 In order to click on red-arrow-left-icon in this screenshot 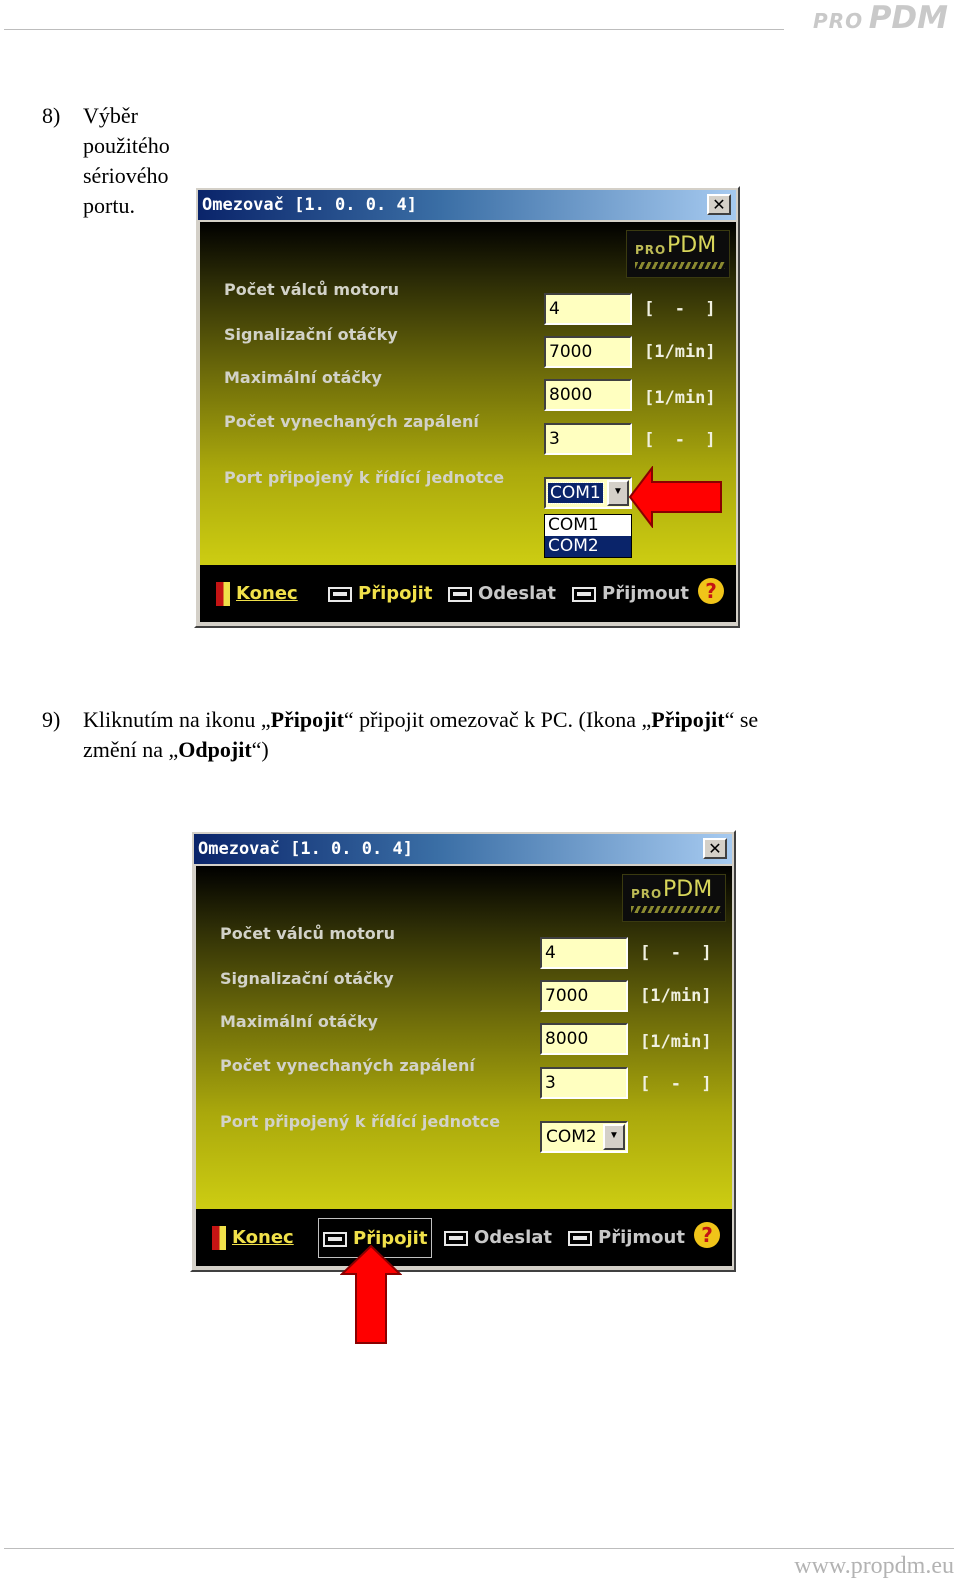, I will do `click(675, 497)`.